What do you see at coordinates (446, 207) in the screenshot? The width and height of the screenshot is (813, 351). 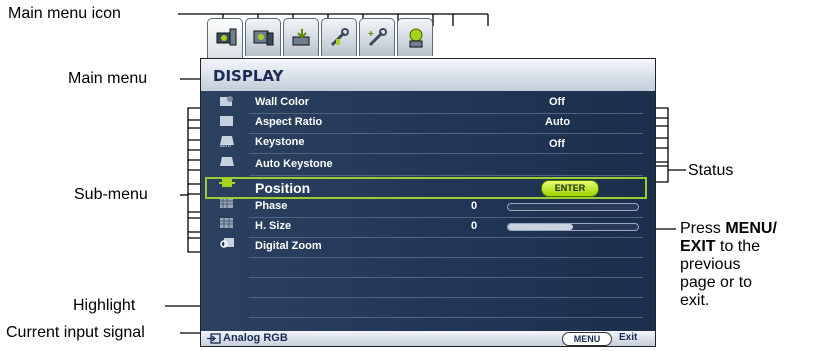 I see `sub-menu-item-phase: Phase 0` at bounding box center [446, 207].